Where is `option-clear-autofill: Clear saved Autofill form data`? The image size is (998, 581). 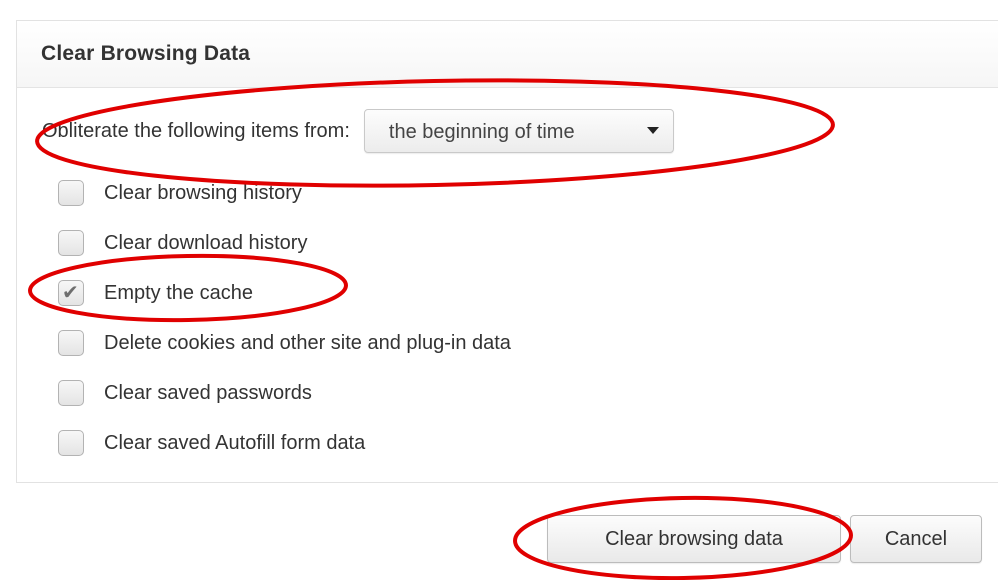 option-clear-autofill: Clear saved Autofill form data is located at coordinates (284, 443).